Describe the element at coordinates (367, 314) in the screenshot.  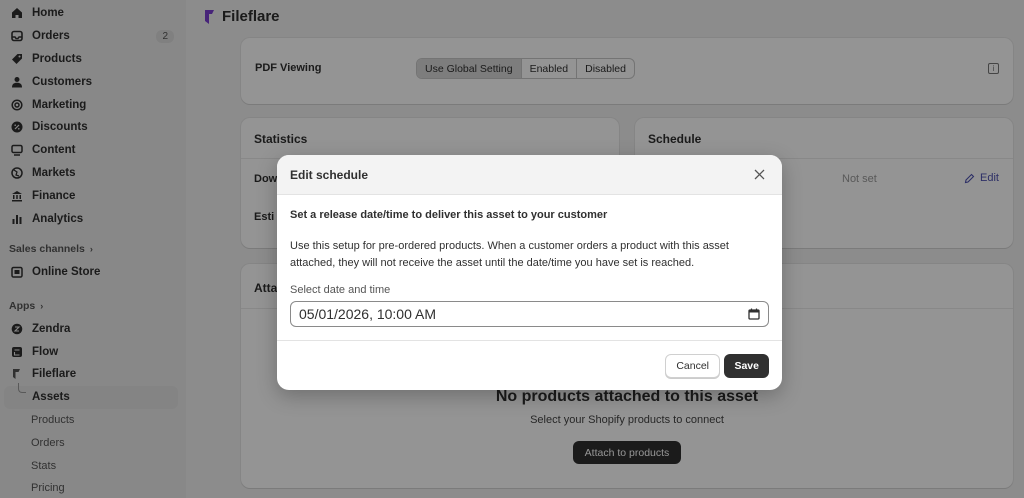
I see `date-time-value: 05/01/2026, 10:00 AM` at that location.